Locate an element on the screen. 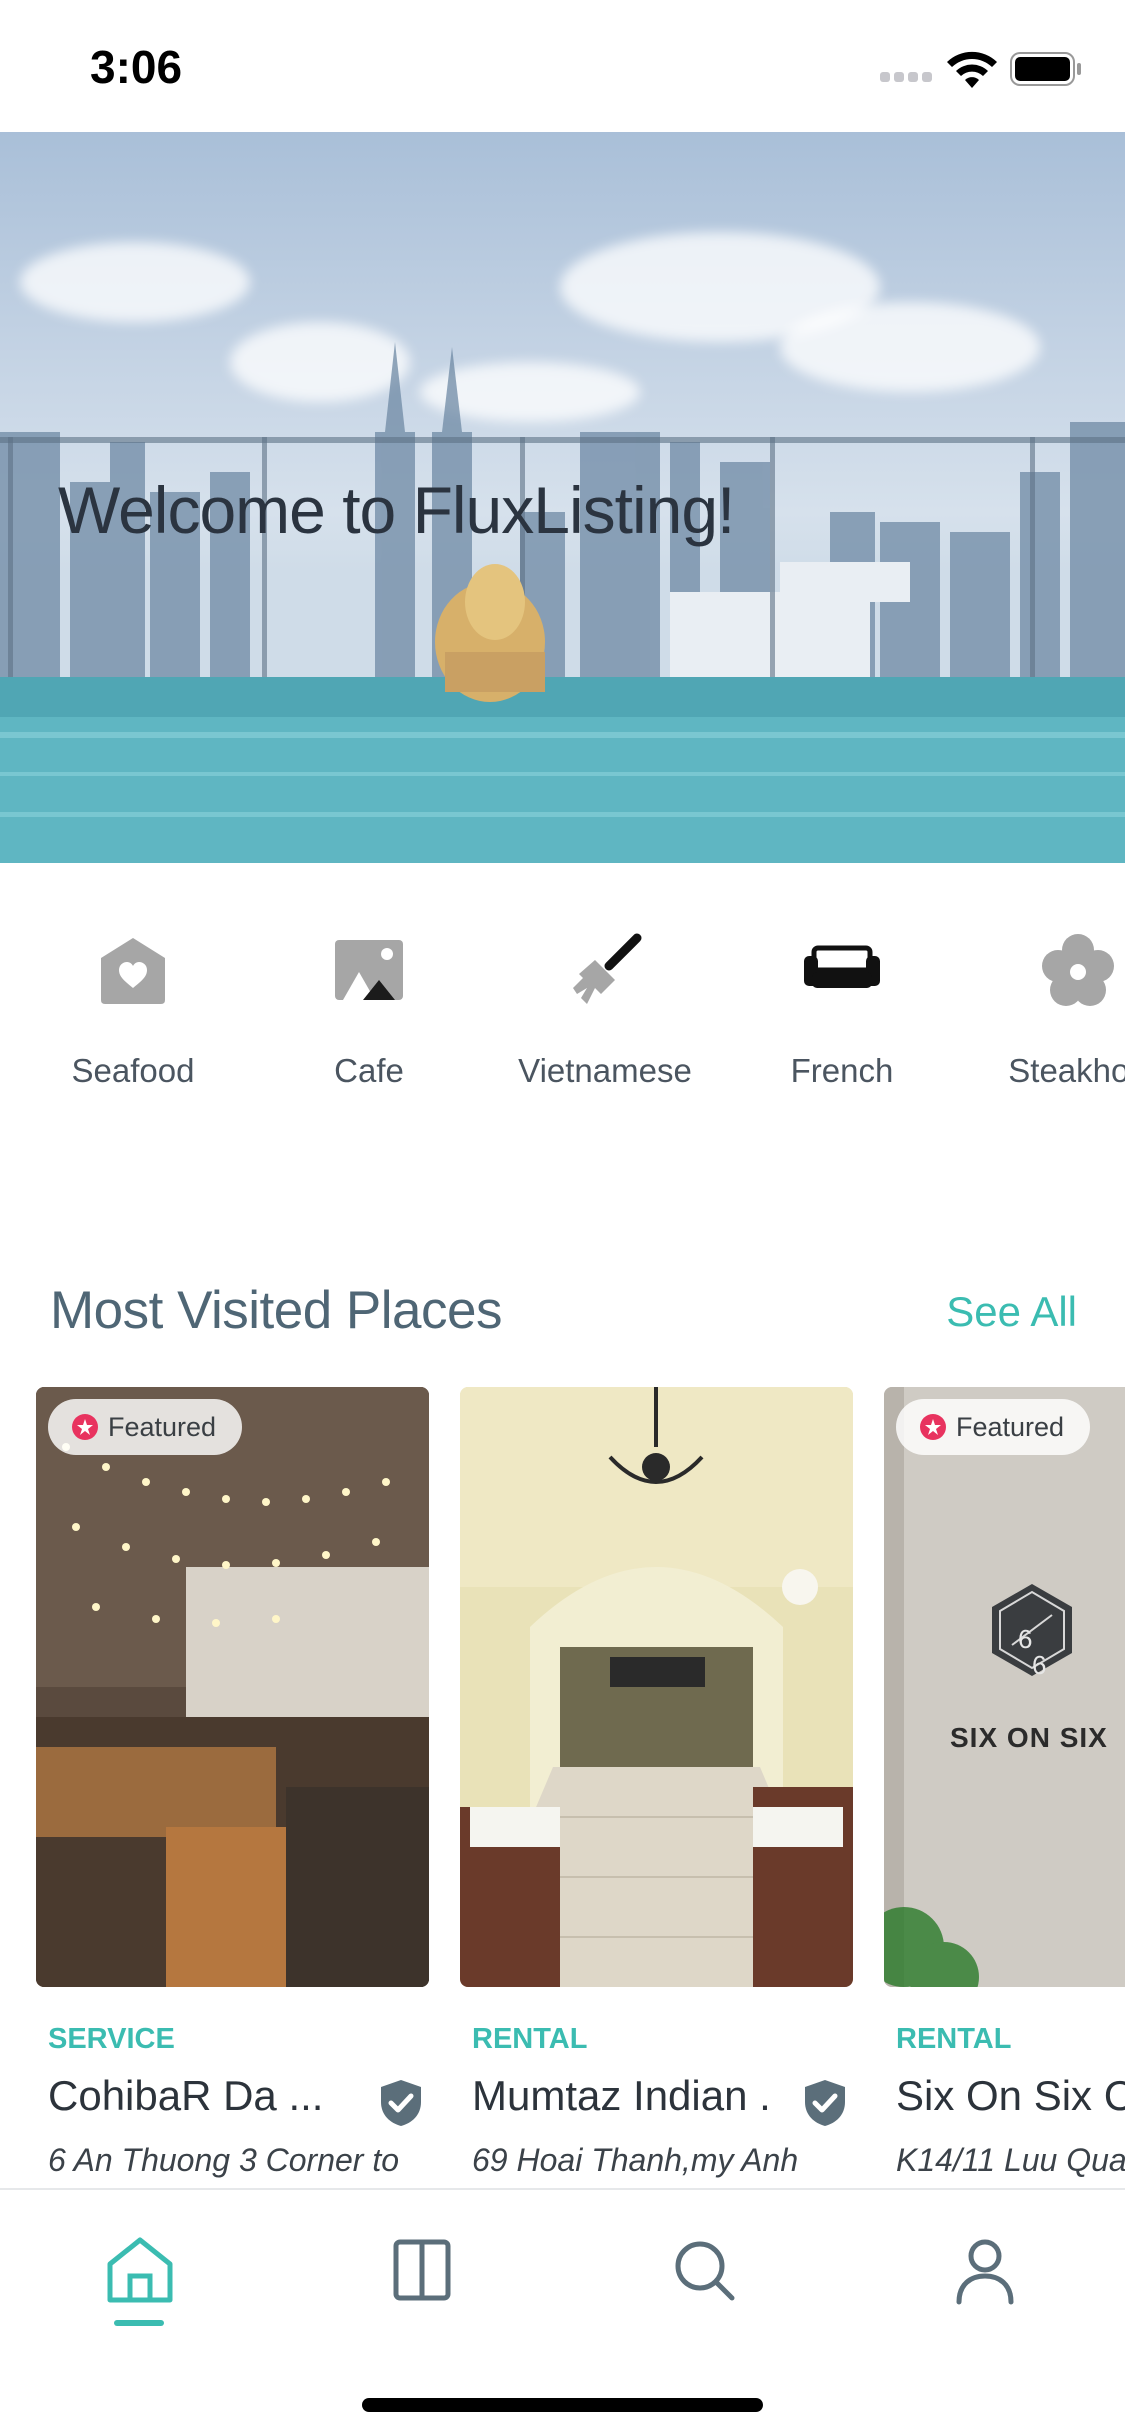  image-icon is located at coordinates (369, 970).